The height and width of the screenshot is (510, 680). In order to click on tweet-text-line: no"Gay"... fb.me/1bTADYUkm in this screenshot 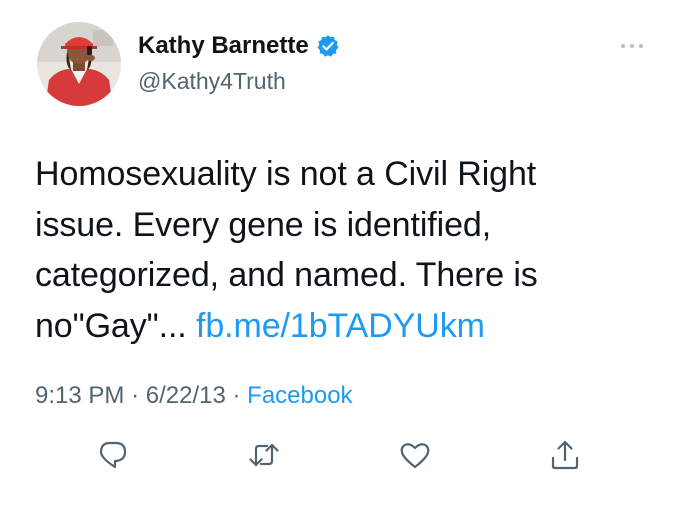, I will do `click(345, 326)`.